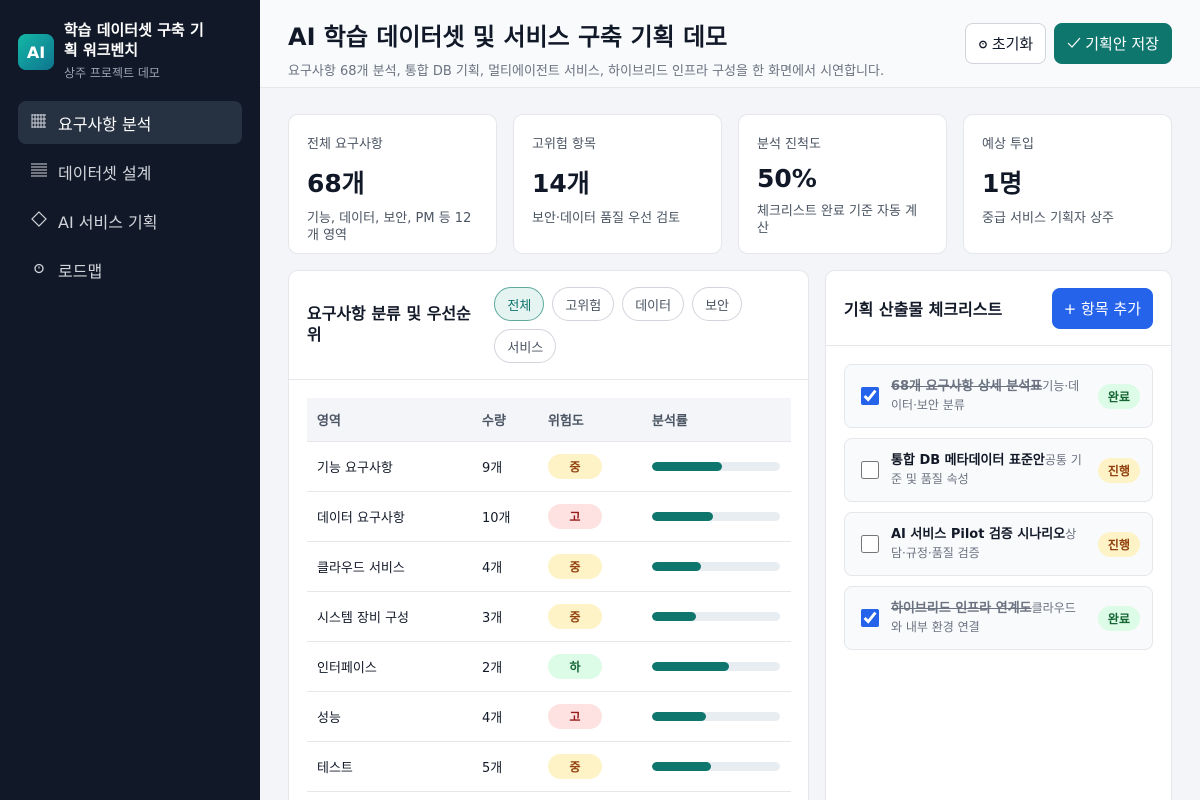 The image size is (1200, 800). I want to click on cell-area: 인터페이스, so click(389, 666).